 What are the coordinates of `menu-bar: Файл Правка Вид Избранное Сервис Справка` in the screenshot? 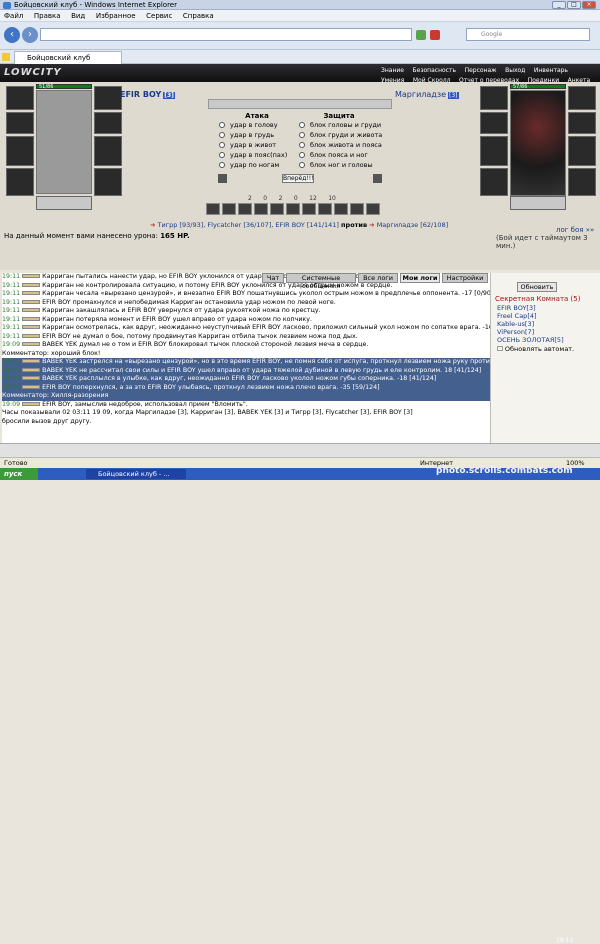 It's located at (300, 16).